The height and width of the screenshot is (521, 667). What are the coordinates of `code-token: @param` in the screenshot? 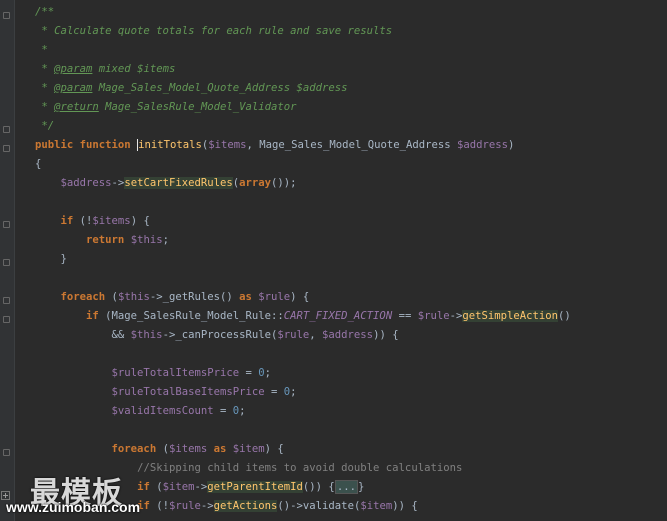 It's located at (73, 69).